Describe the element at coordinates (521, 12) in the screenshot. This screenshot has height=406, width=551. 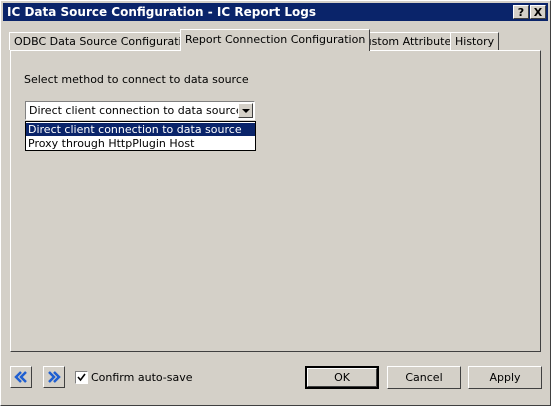
I see `help-button: ?` at that location.